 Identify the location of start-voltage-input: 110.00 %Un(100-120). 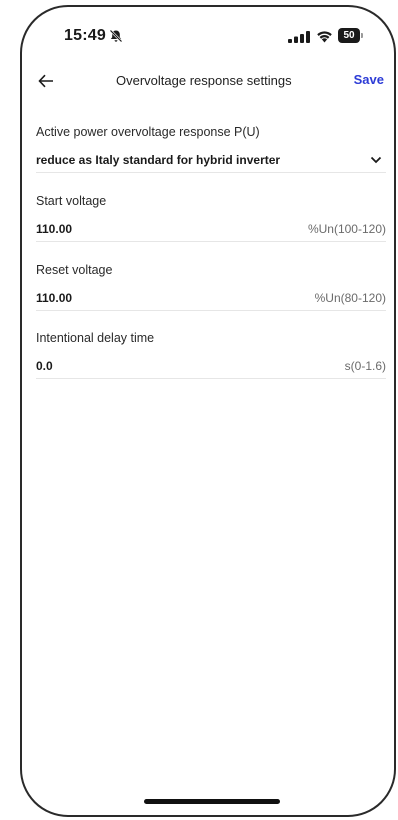
(211, 231).